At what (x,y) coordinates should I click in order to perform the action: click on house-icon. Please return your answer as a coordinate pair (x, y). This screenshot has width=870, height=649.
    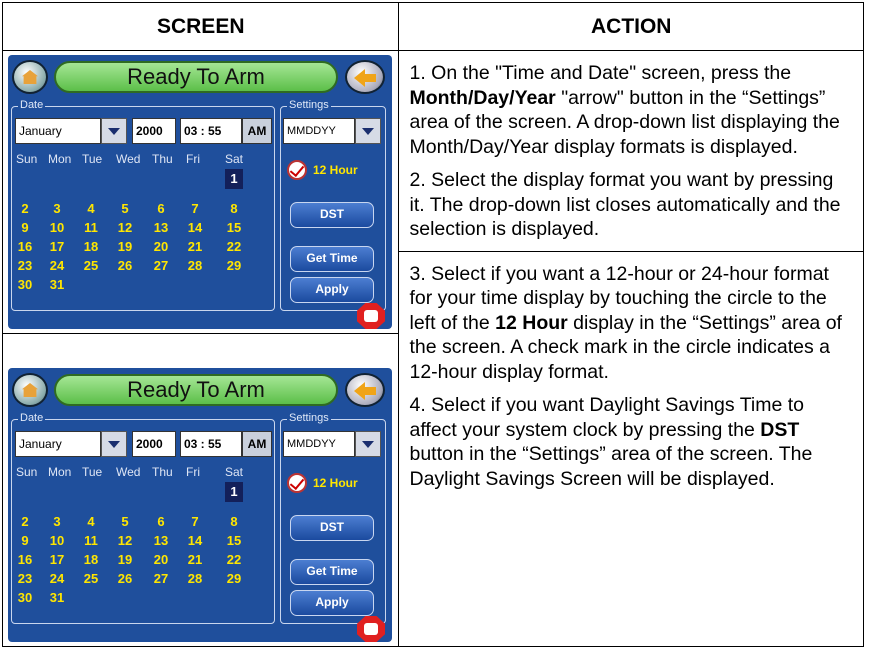
    Looking at the image, I should click on (30, 390).